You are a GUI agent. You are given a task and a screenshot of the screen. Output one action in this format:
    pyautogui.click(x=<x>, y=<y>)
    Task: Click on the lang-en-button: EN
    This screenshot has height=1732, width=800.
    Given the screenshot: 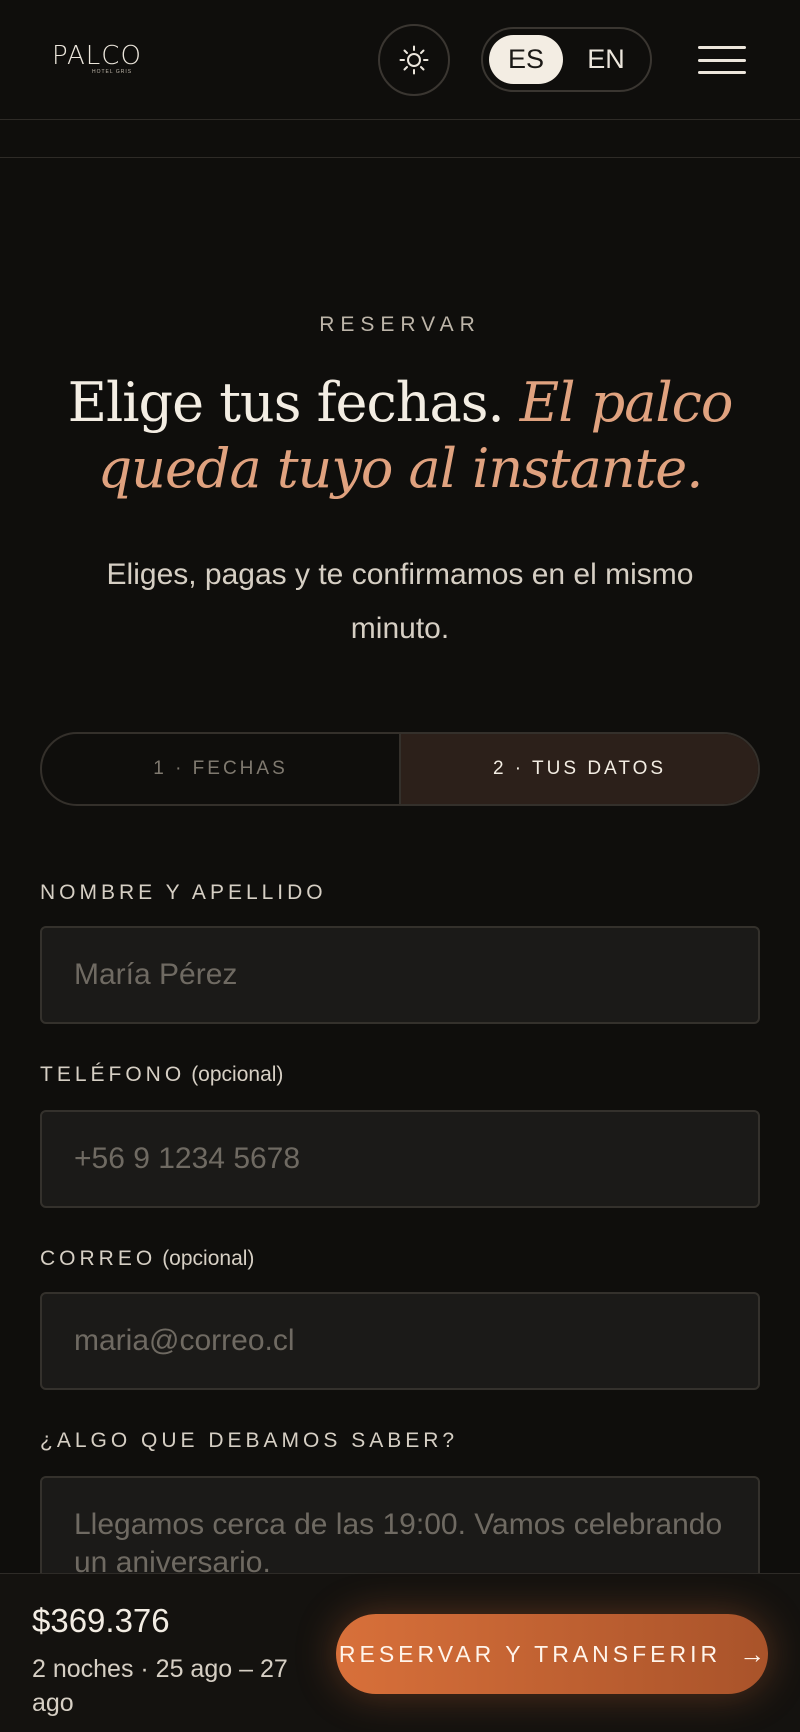 What is the action you would take?
    pyautogui.click(x=606, y=59)
    